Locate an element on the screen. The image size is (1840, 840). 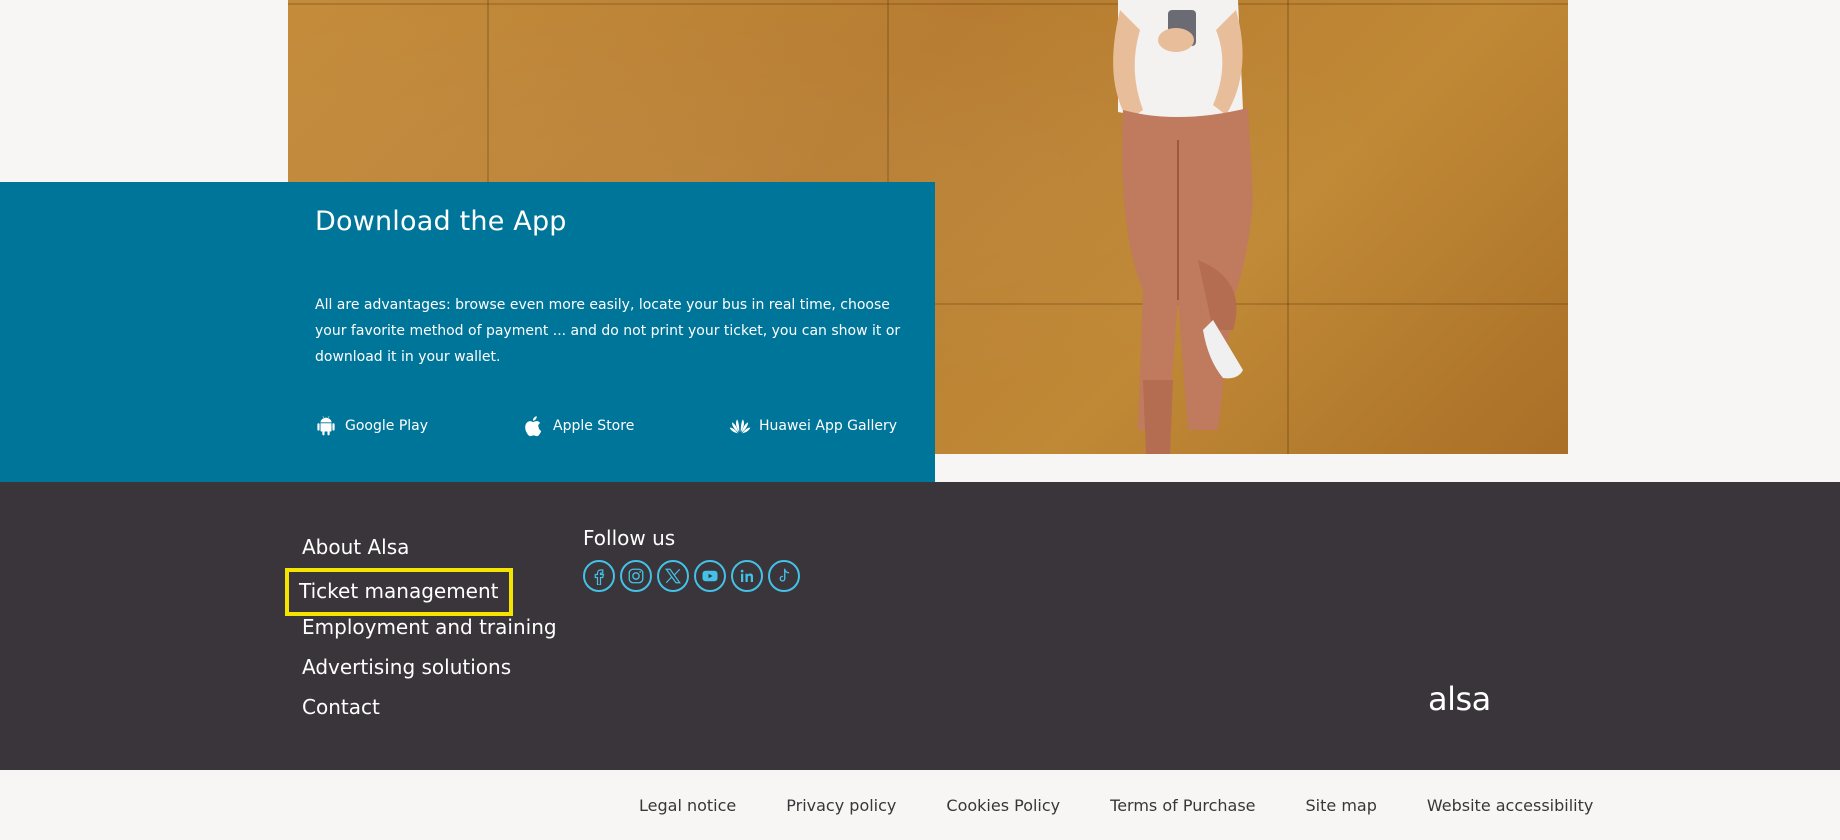
facebook-icon is located at coordinates (599, 577).